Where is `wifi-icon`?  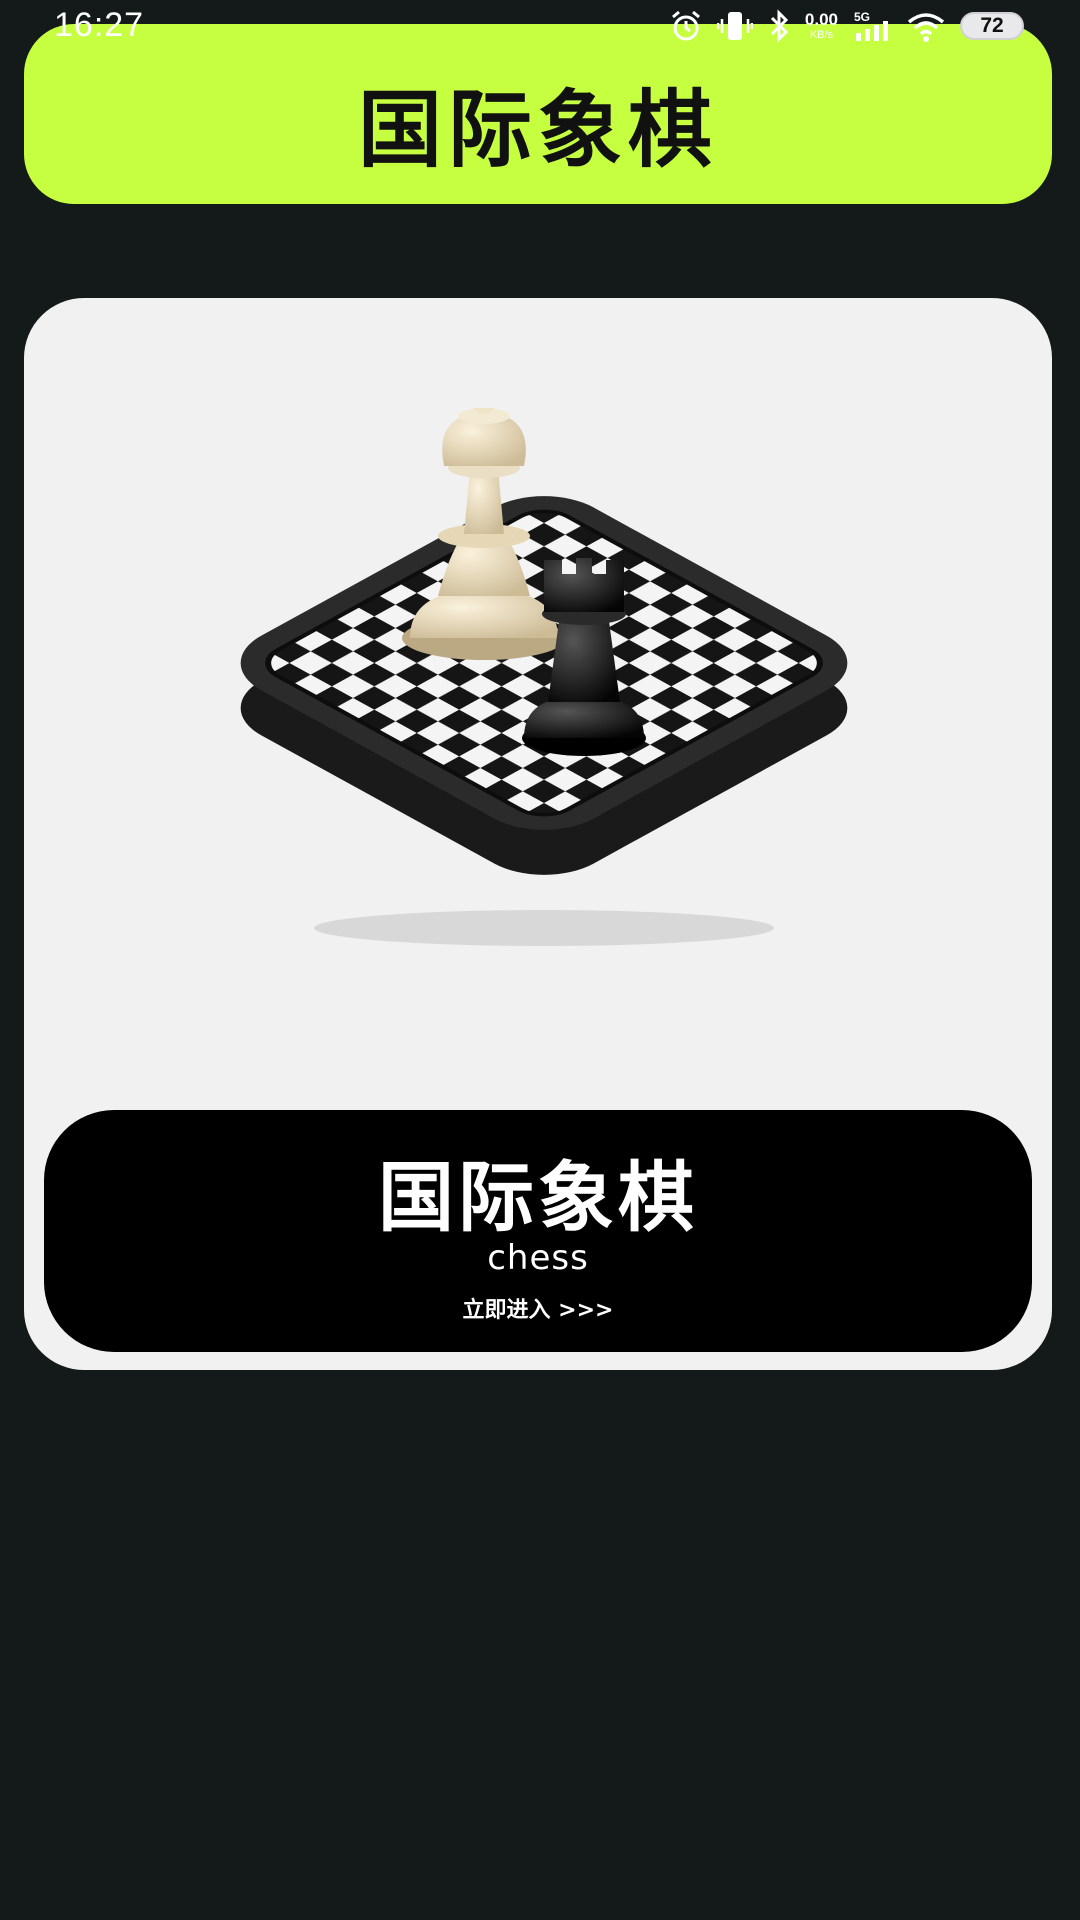 wifi-icon is located at coordinates (926, 26).